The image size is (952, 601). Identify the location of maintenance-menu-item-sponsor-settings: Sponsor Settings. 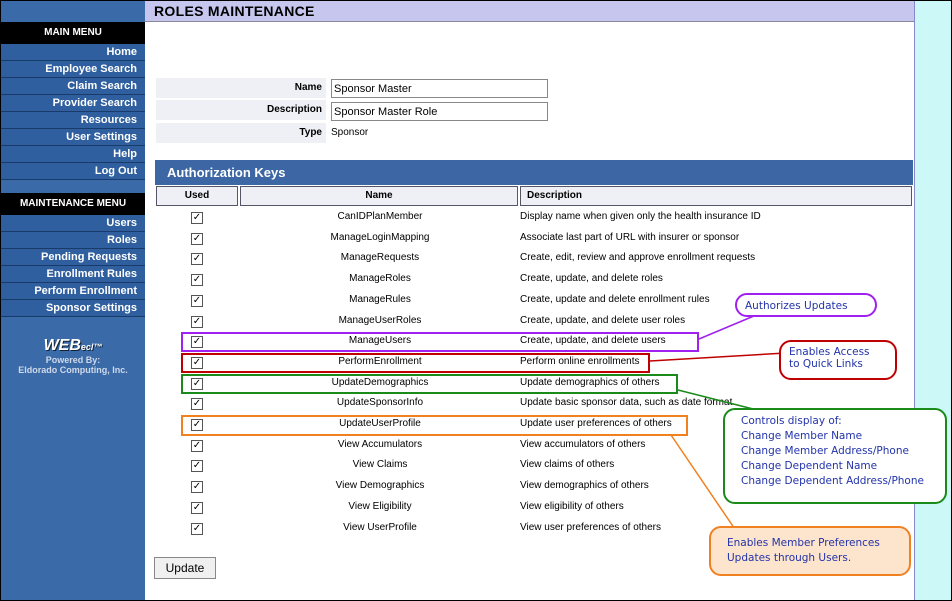
(73, 308).